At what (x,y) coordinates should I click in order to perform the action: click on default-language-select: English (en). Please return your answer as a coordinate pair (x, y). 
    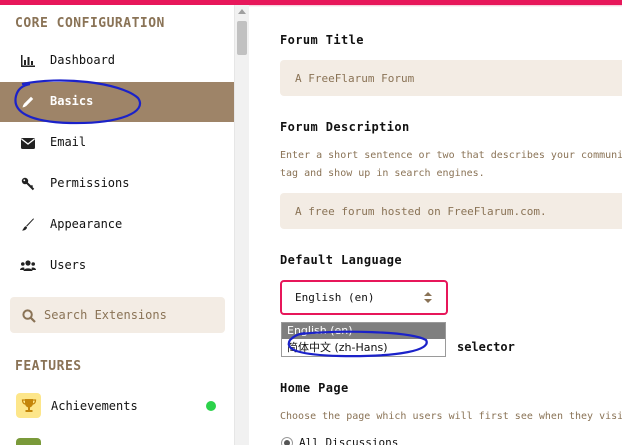
    Looking at the image, I should click on (364, 297).